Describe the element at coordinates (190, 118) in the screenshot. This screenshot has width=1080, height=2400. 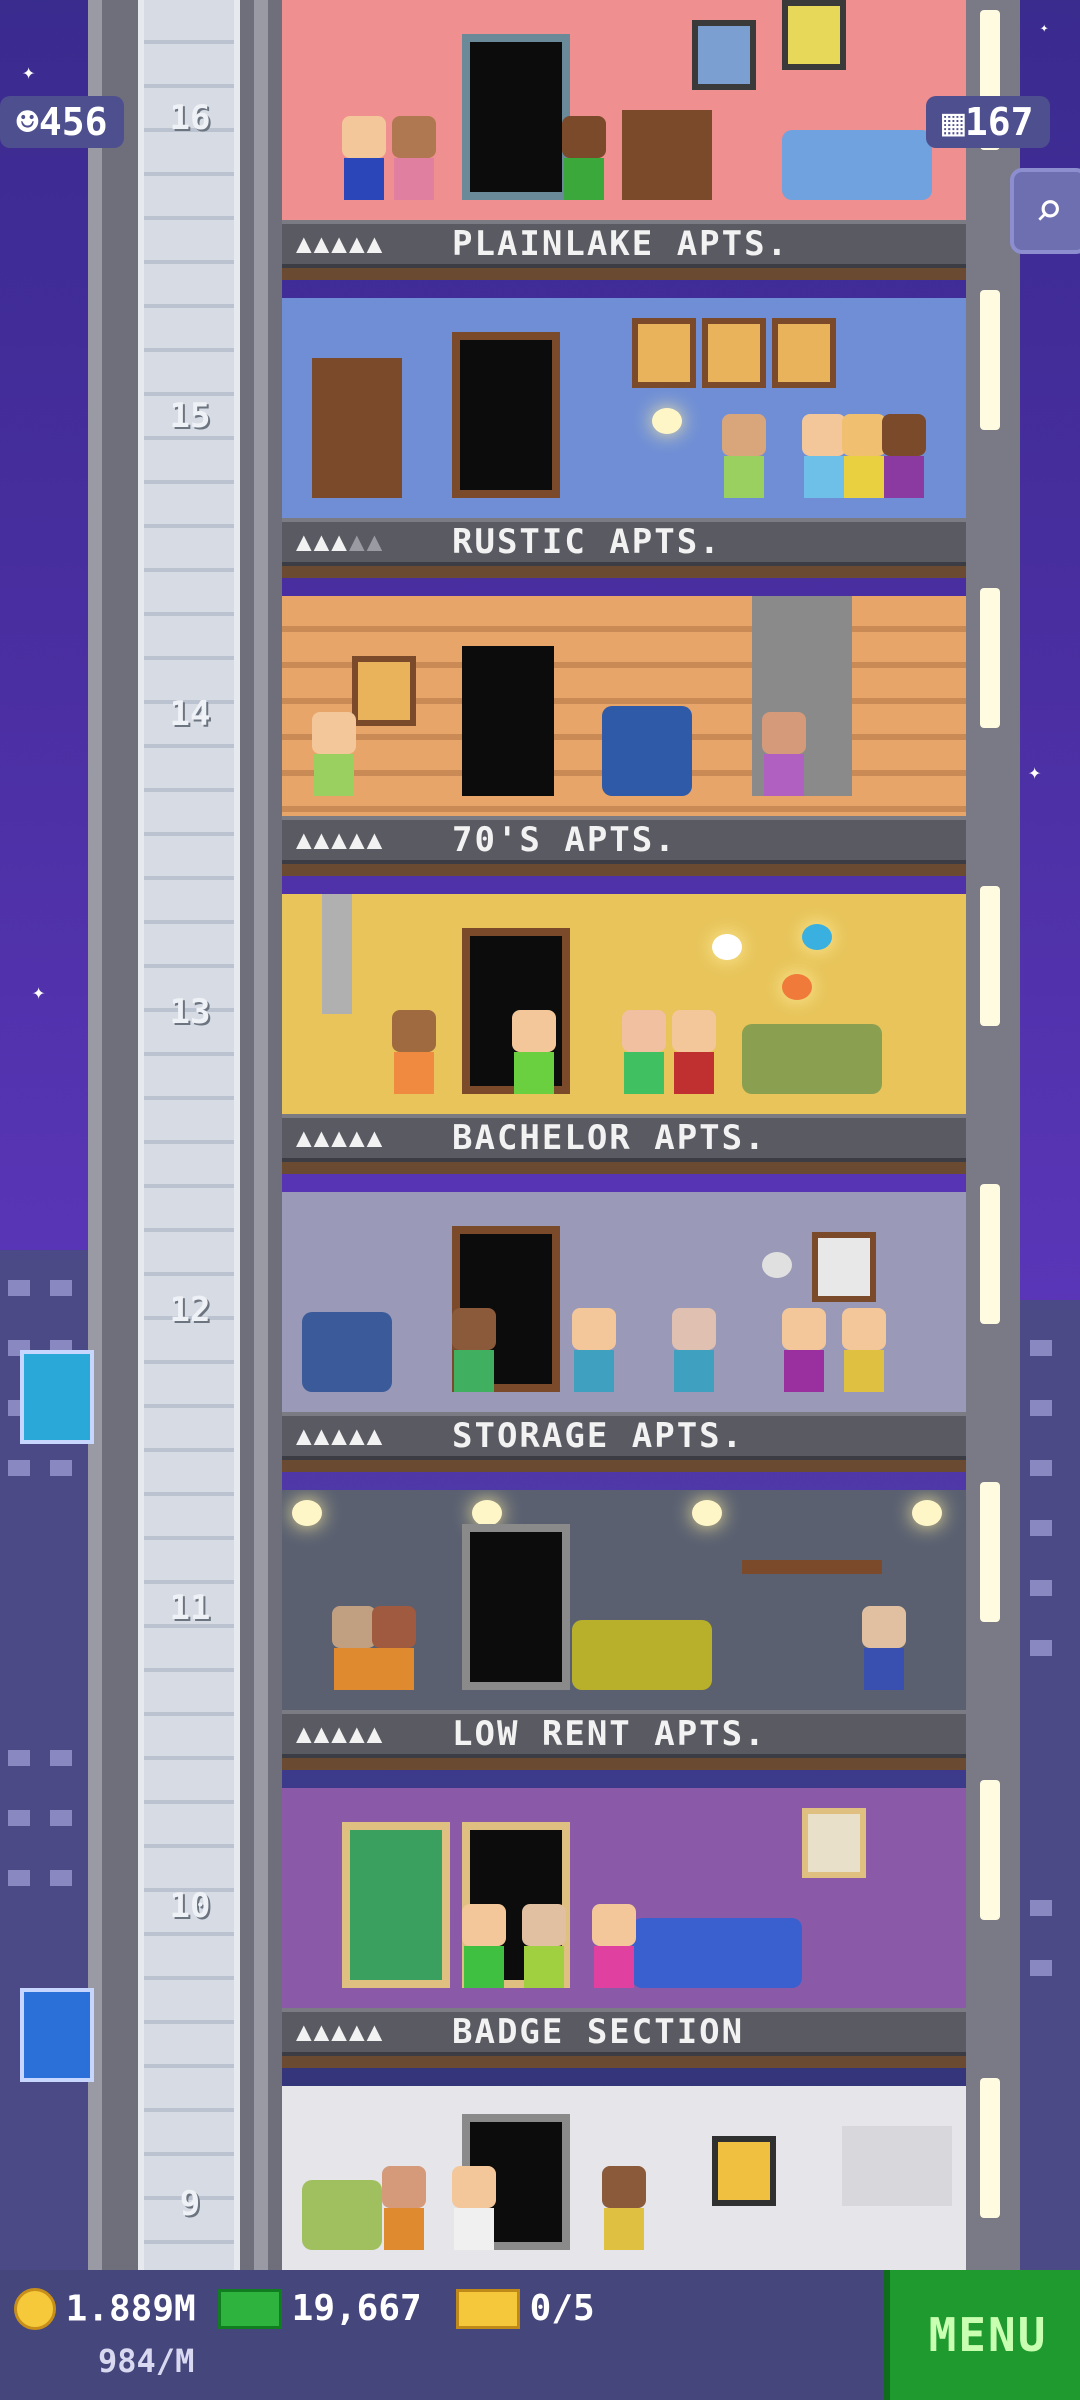
I see `floor-number: 16` at that location.